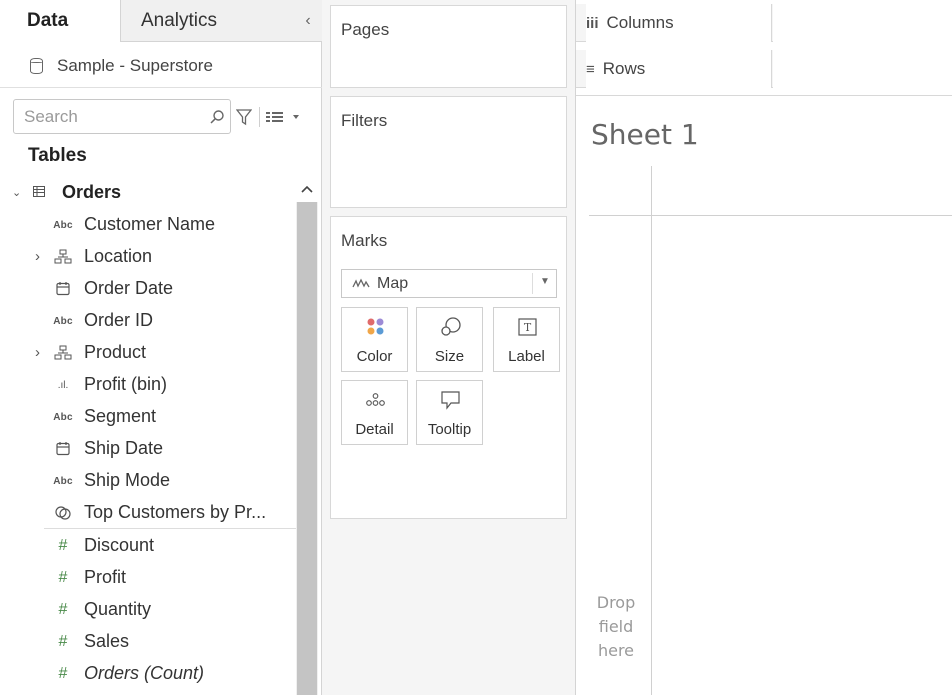 The image size is (952, 695). Describe the element at coordinates (60, 21) in the screenshot. I see `tab-data: Data` at that location.